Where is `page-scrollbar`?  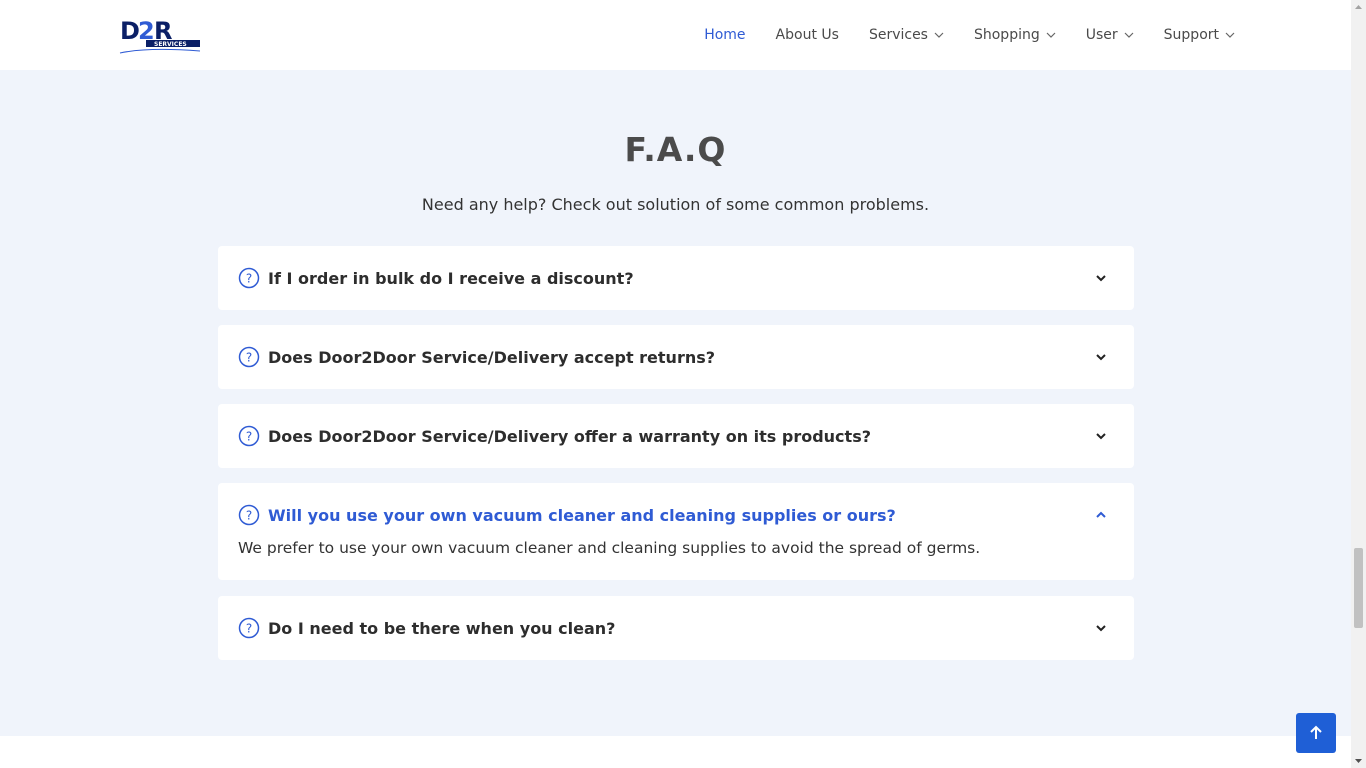 page-scrollbar is located at coordinates (1358, 384).